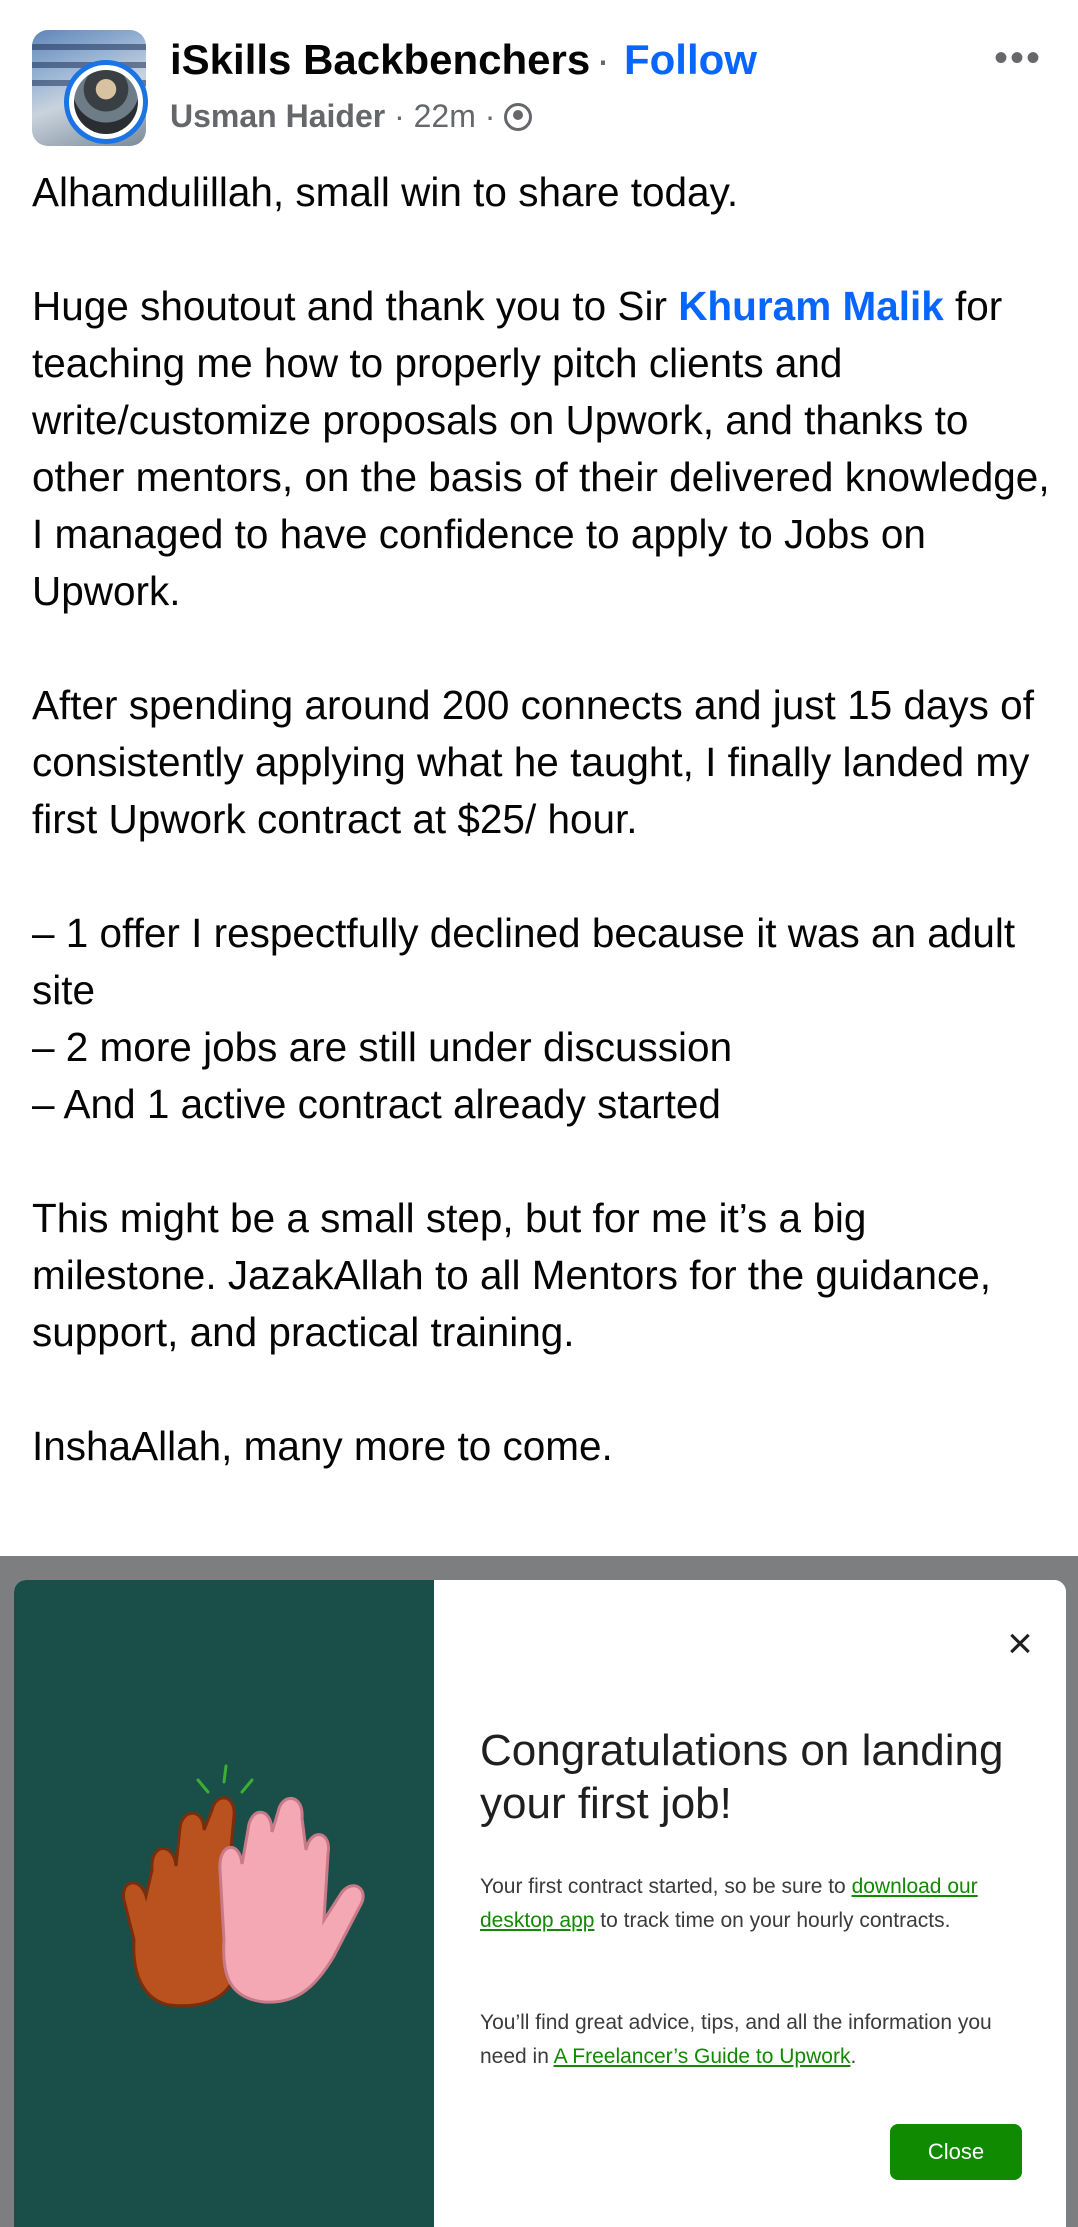 This screenshot has width=1078, height=2227. Describe the element at coordinates (1020, 1644) in the screenshot. I see `close-icon: ×` at that location.